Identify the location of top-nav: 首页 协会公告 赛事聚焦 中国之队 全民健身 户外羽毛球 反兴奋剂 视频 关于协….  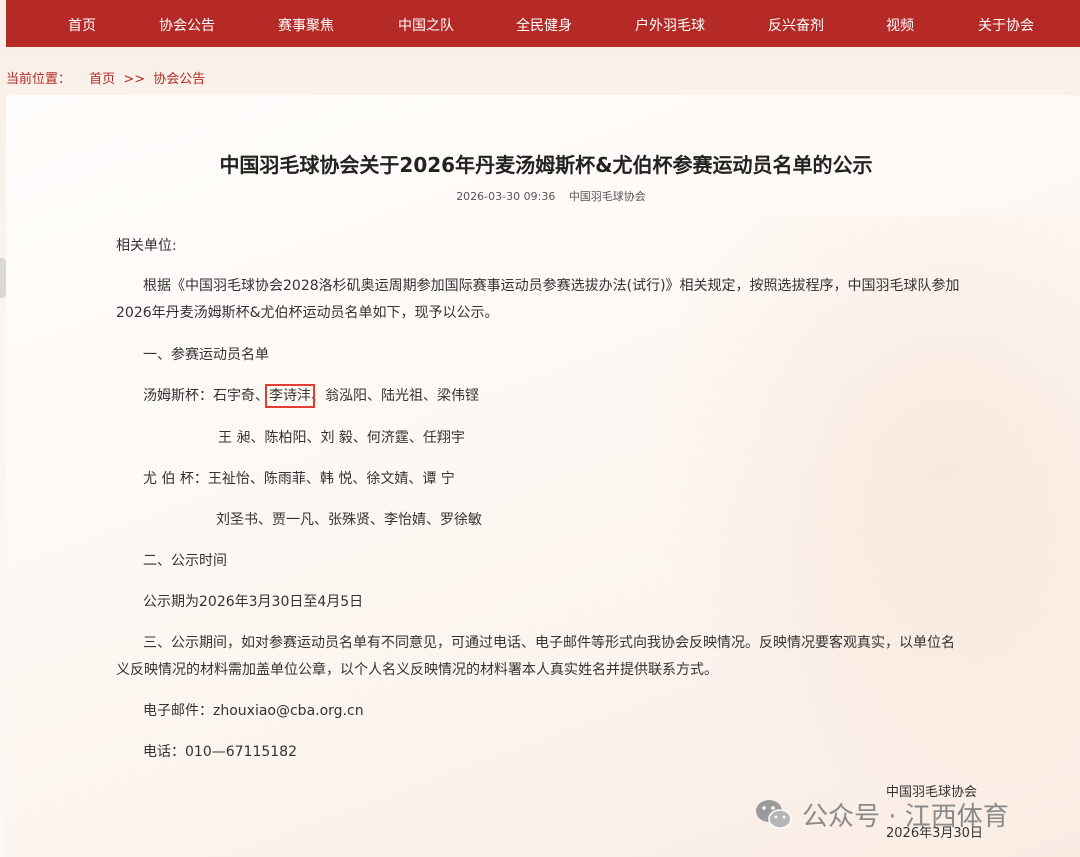
(543, 23).